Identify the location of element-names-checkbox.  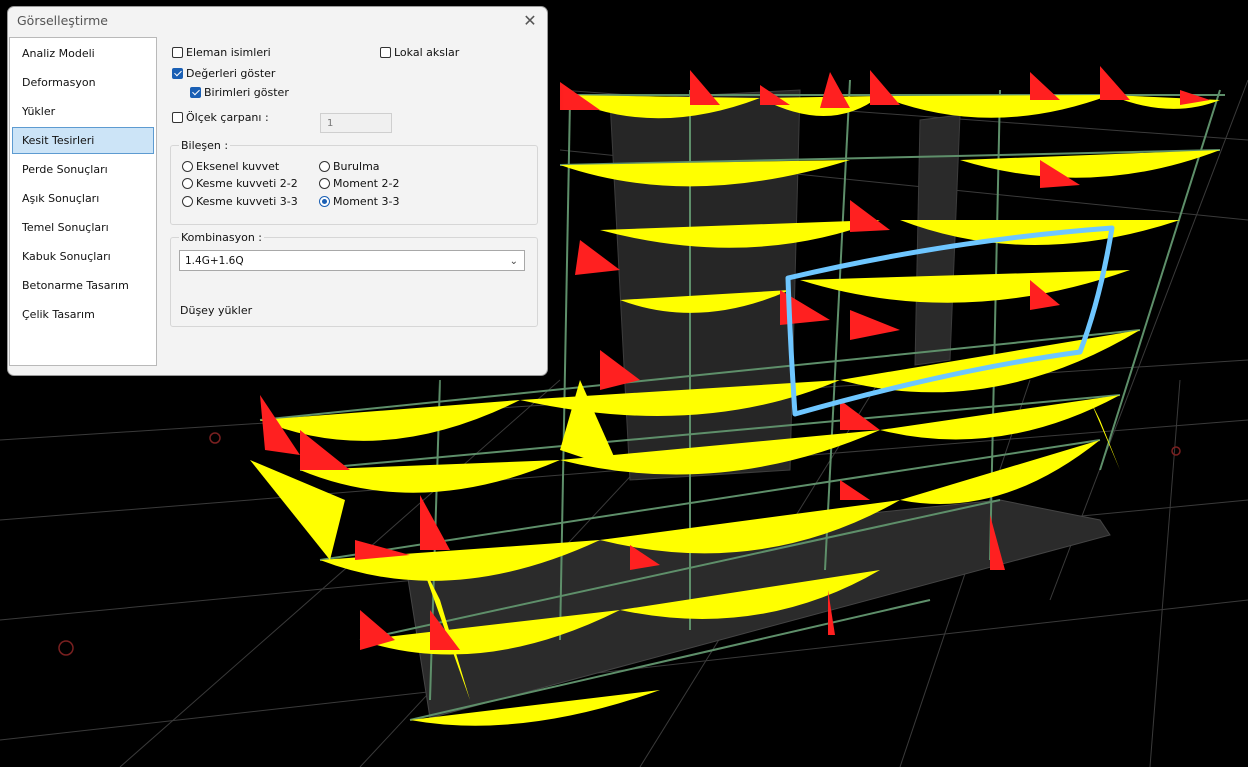
(177, 52).